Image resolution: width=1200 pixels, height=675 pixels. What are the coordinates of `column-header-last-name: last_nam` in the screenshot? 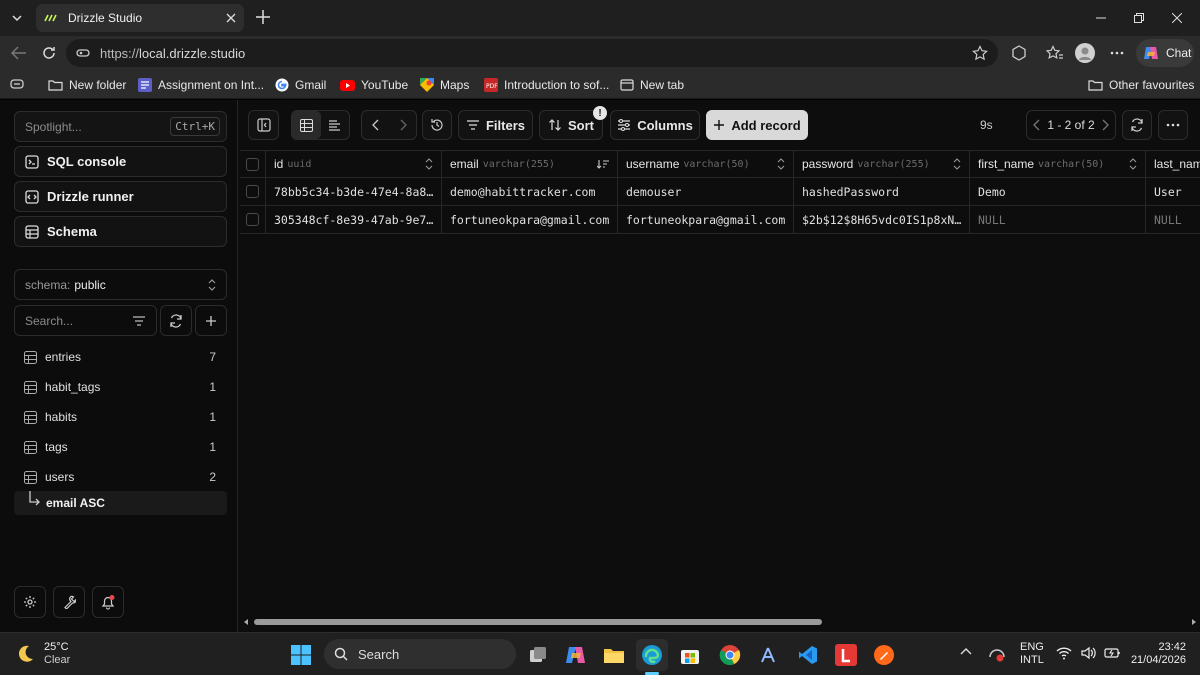 It's located at (1173, 164).